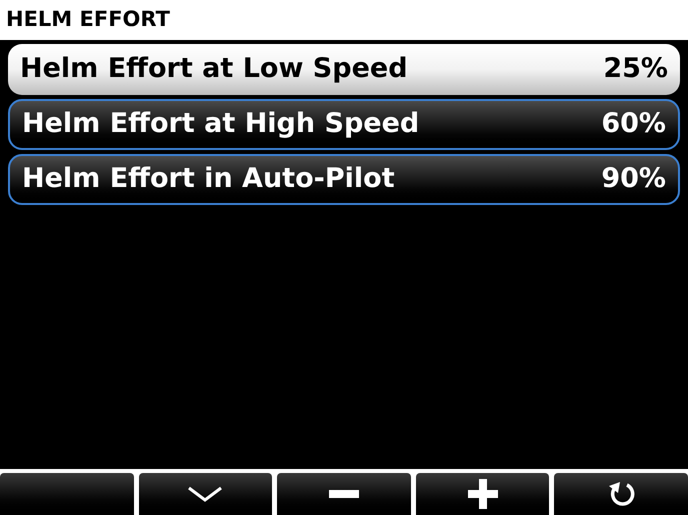 This screenshot has width=688, height=515. I want to click on menu-item: Helm Effort in Auto-Pilot 90%, so click(344, 179).